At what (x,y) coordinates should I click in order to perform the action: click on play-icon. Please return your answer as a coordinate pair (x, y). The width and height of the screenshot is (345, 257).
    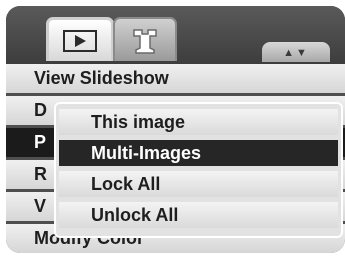
    Looking at the image, I should click on (80, 40).